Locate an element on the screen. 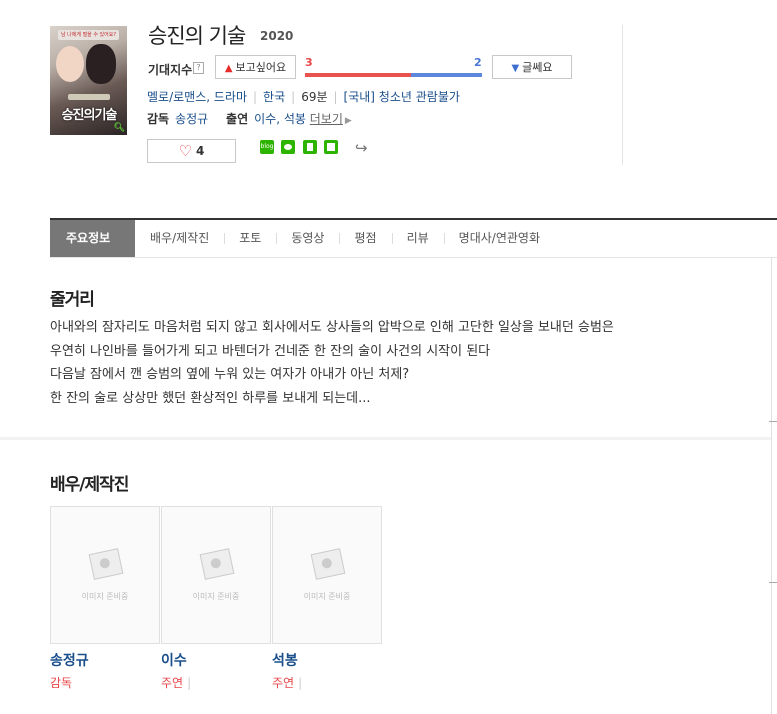 The height and width of the screenshot is (714, 777). crew-card: 이미지 준비중 이수 주연 | is located at coordinates (216, 598).